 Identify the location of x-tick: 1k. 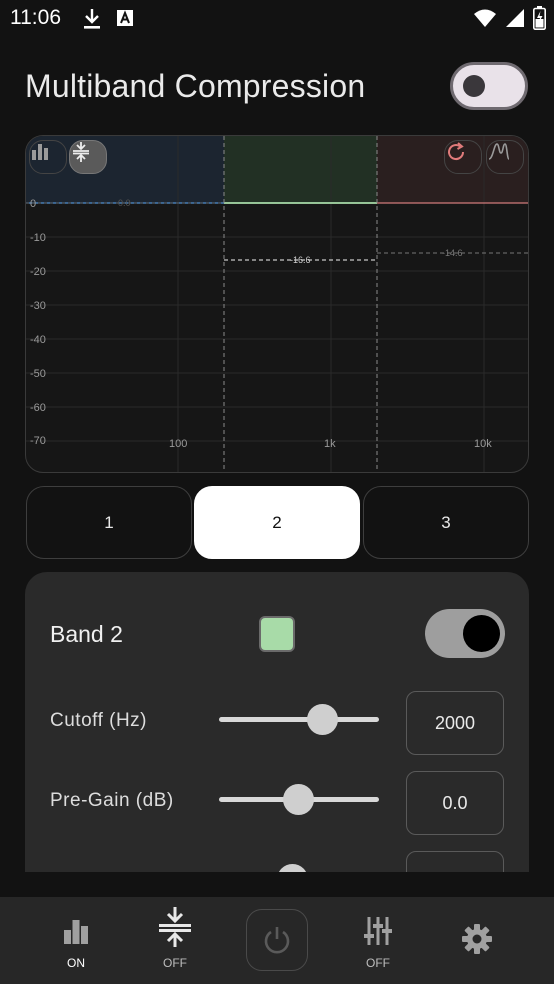
(330, 444).